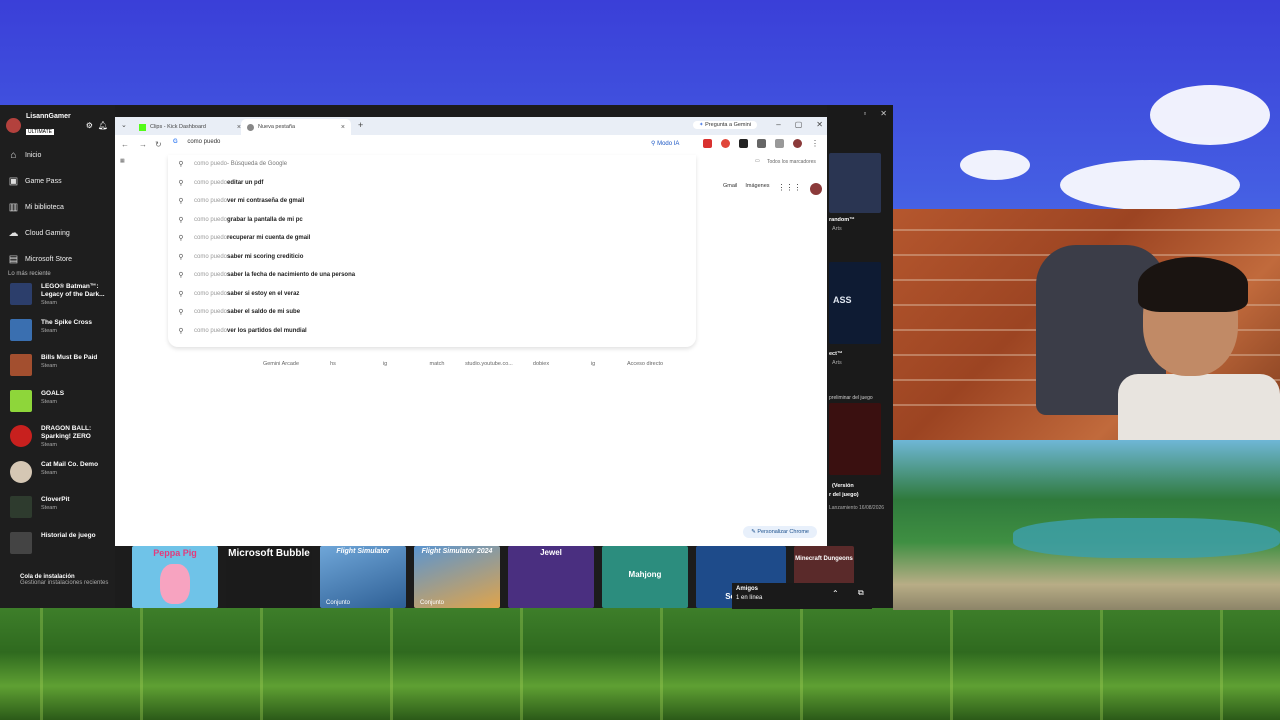 The height and width of the screenshot is (720, 1280). I want to click on pond, so click(1146, 538).